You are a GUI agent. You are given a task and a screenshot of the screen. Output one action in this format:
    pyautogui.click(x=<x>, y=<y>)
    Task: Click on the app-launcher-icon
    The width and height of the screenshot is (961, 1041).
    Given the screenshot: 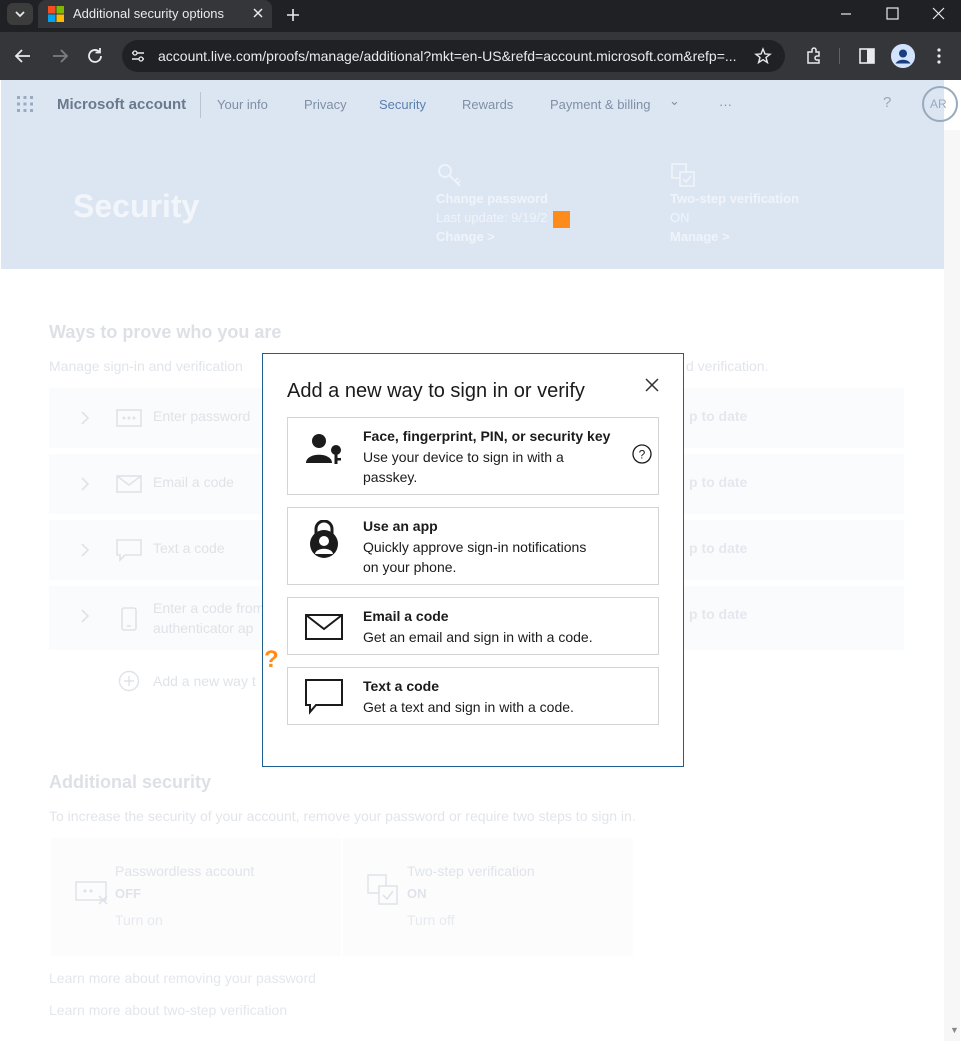 What is the action you would take?
    pyautogui.click(x=25, y=104)
    